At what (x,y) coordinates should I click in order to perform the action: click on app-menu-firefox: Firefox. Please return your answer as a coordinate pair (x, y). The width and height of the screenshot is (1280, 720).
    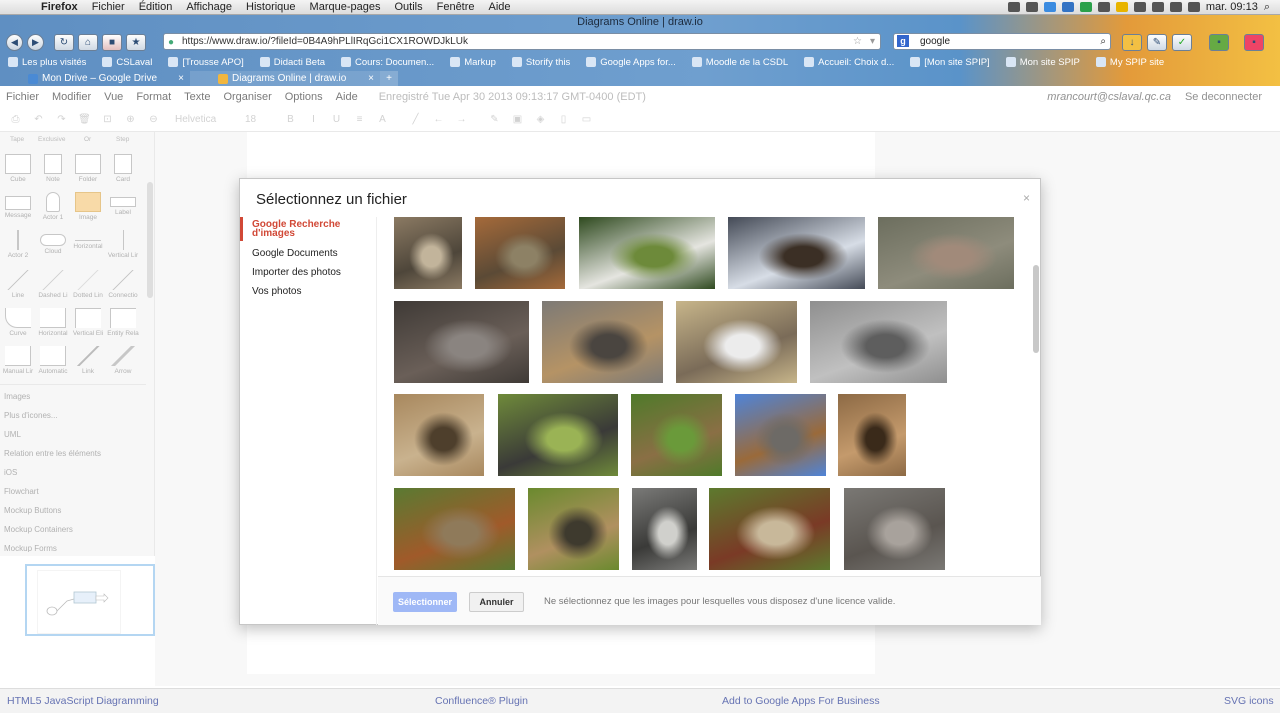
    Looking at the image, I should click on (59, 7).